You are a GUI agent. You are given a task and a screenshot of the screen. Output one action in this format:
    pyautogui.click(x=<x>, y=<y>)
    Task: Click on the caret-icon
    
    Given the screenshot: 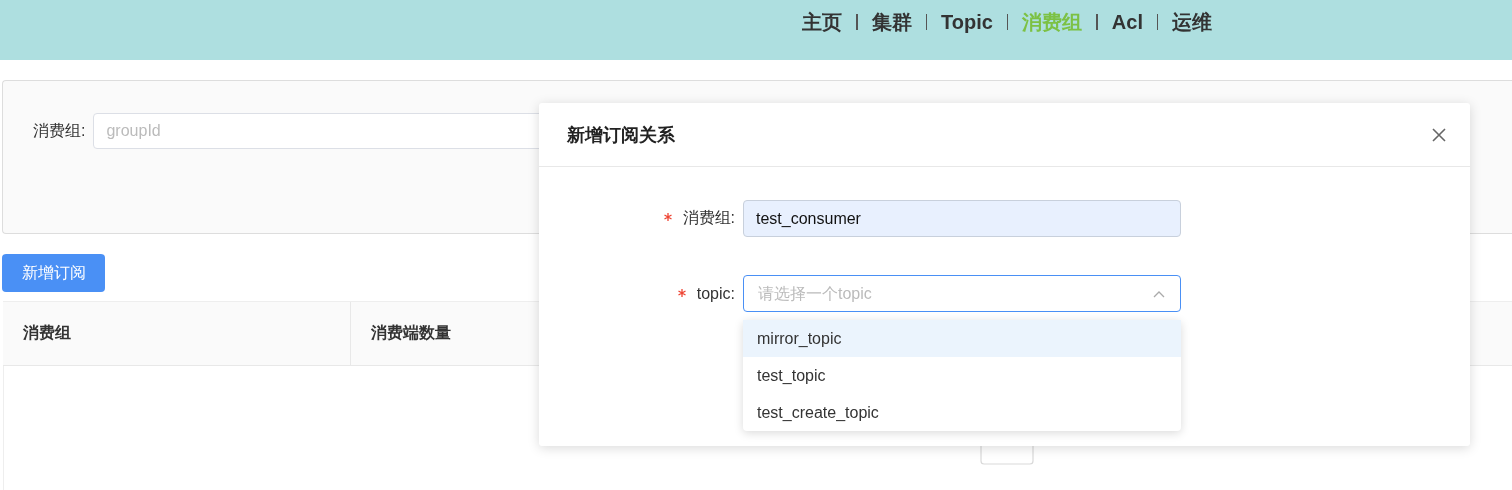 What is the action you would take?
    pyautogui.click(x=1159, y=294)
    